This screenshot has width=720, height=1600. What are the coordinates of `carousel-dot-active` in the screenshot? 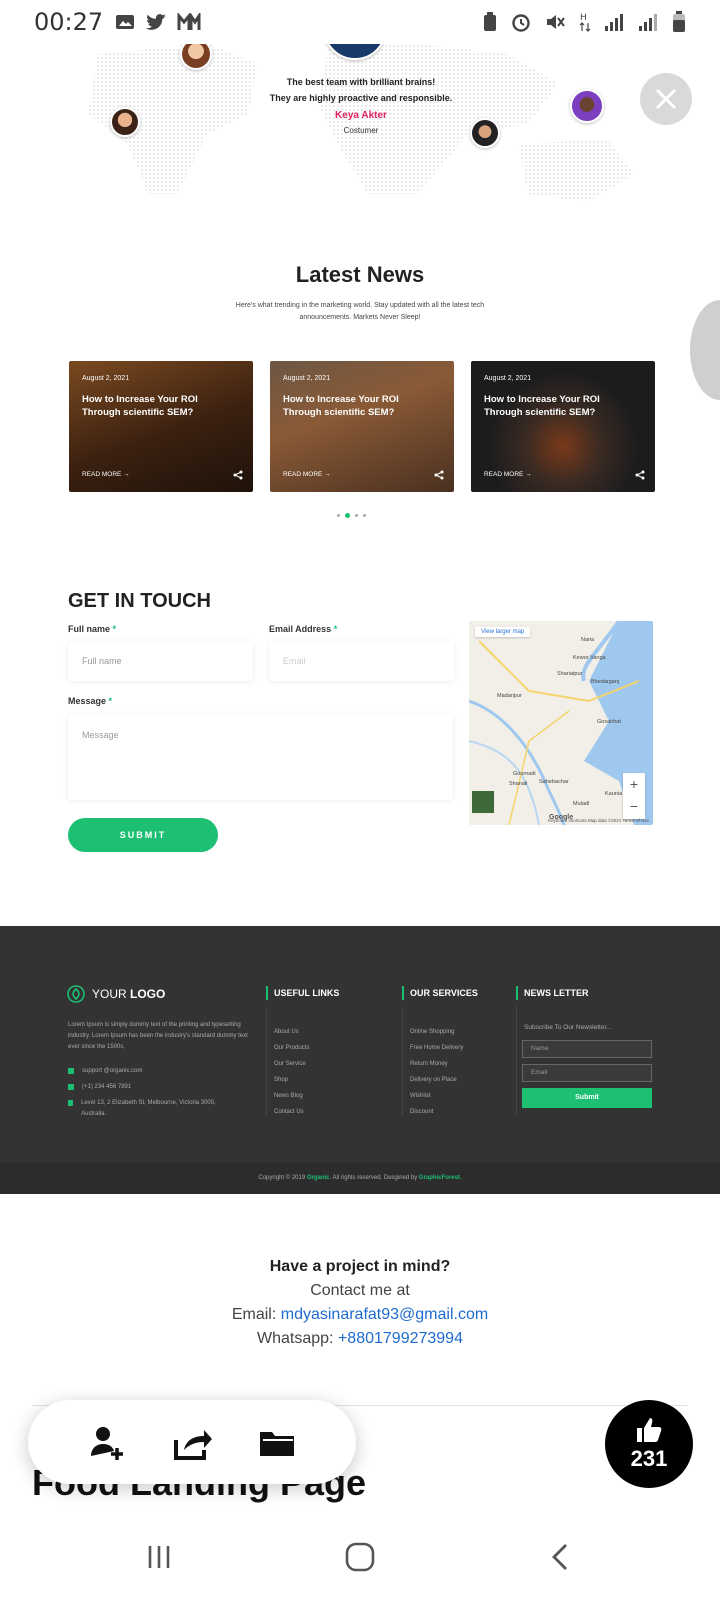 It's located at (347, 515).